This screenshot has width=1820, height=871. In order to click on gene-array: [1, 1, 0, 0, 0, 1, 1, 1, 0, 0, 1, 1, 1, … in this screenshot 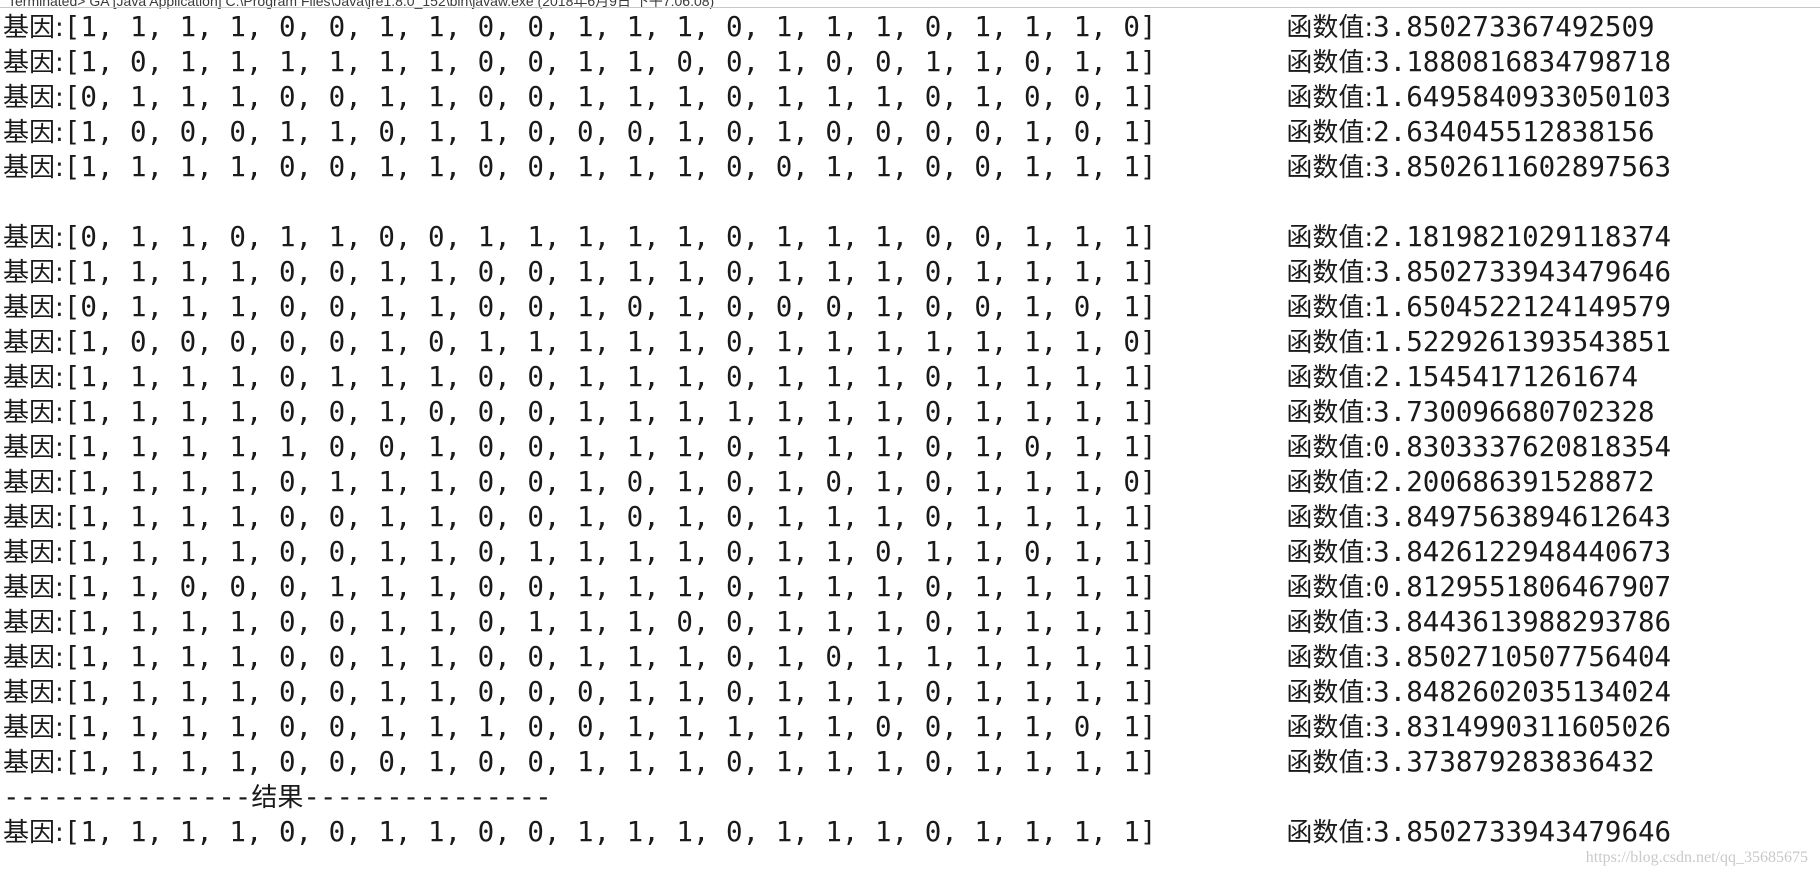, I will do `click(610, 587)`.